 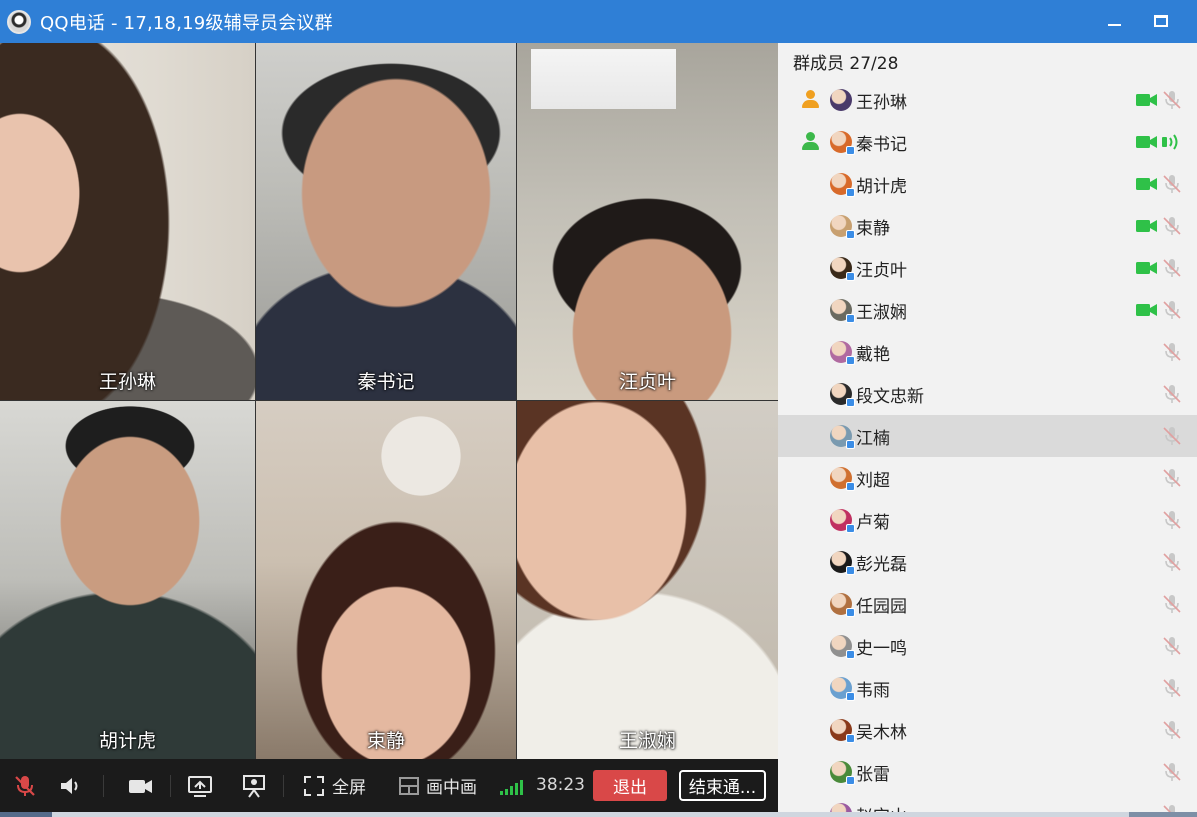 I want to click on video-participant-name: 秦书记, so click(x=386, y=382).